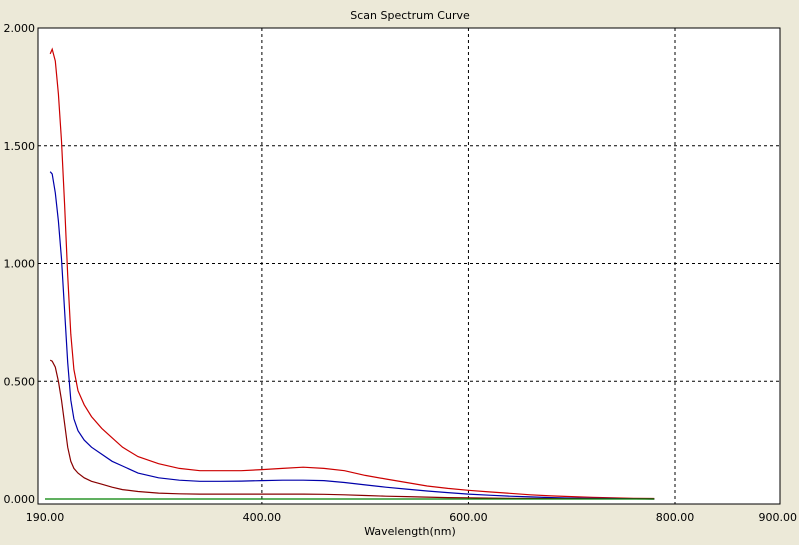 This screenshot has width=799, height=545. What do you see at coordinates (262, 517) in the screenshot?
I see `x-tick-label: 400.00` at bounding box center [262, 517].